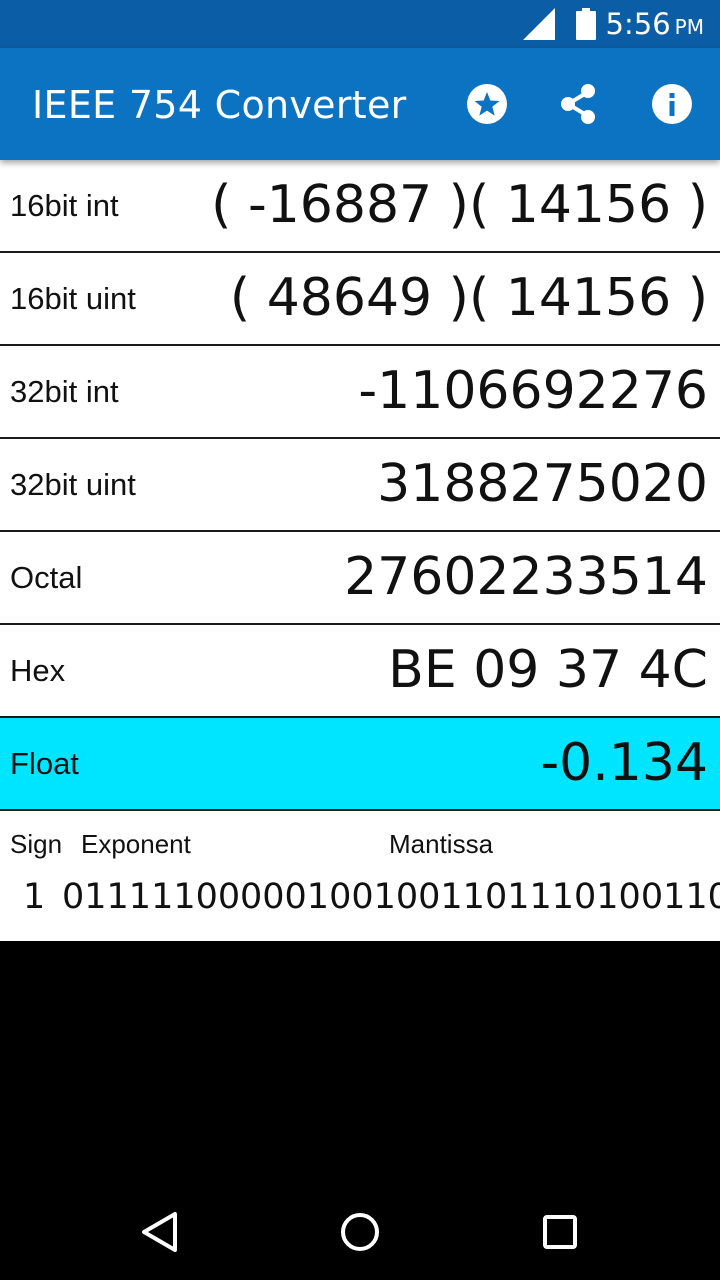 The width and height of the screenshot is (720, 1280). Describe the element at coordinates (560, 1232) in the screenshot. I see `recents-icon` at that location.